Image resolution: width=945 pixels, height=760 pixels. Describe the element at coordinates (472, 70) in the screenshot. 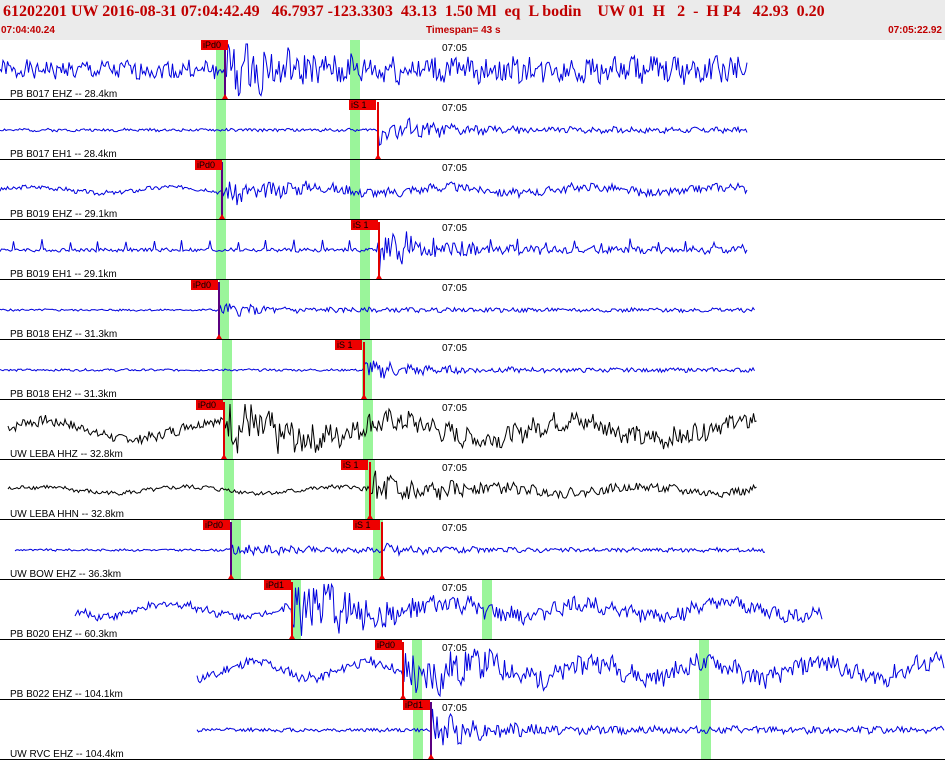

I see `seismogram-panel: iPd0 07:05 PB B017 EHZ -- 28.4km` at that location.